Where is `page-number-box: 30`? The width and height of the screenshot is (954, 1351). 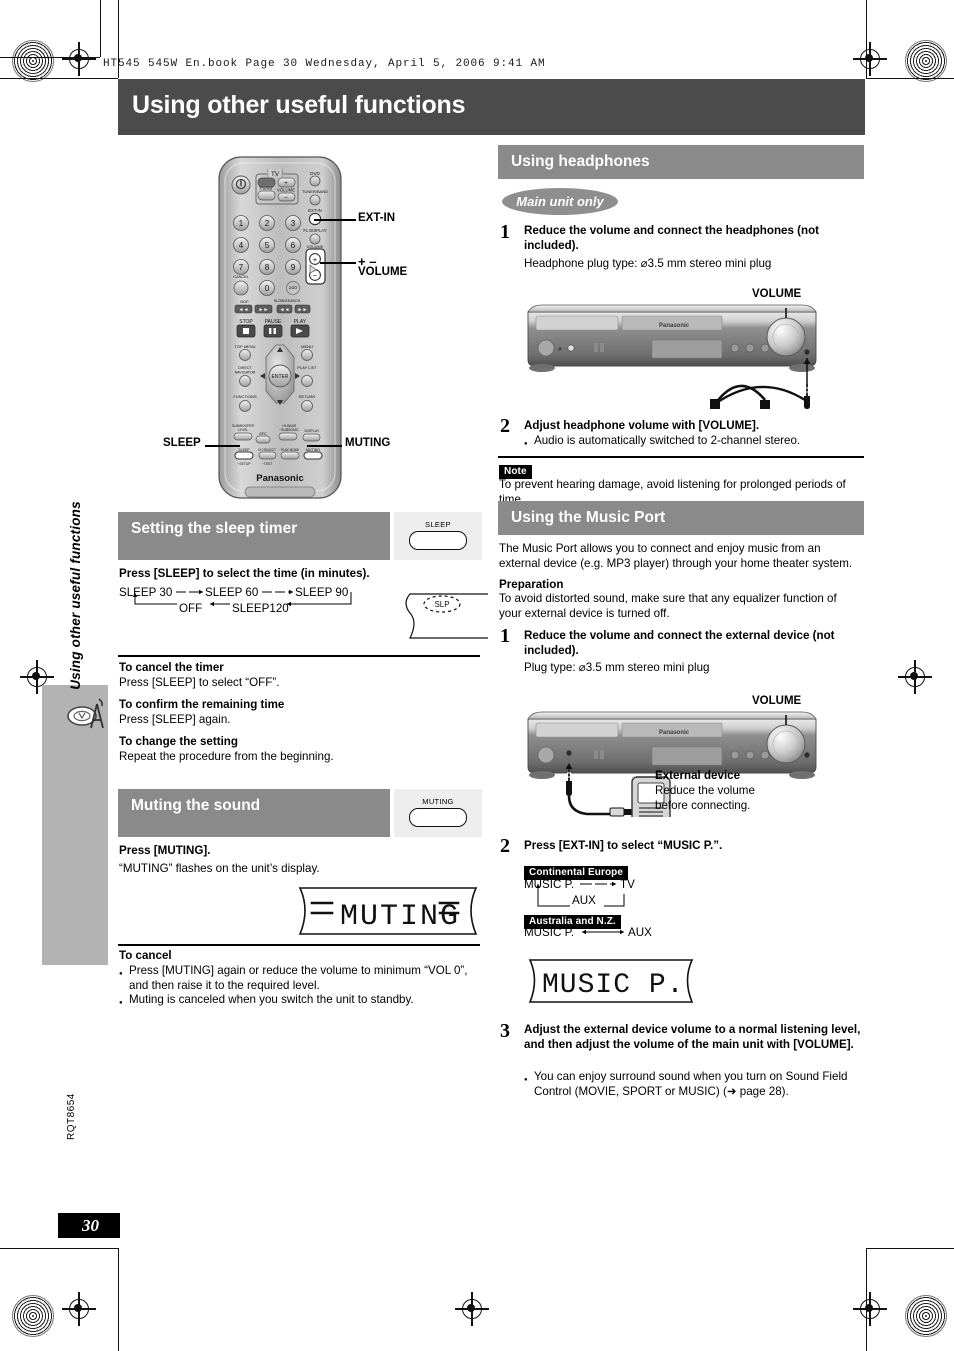 page-number-box: 30 is located at coordinates (89, 1225).